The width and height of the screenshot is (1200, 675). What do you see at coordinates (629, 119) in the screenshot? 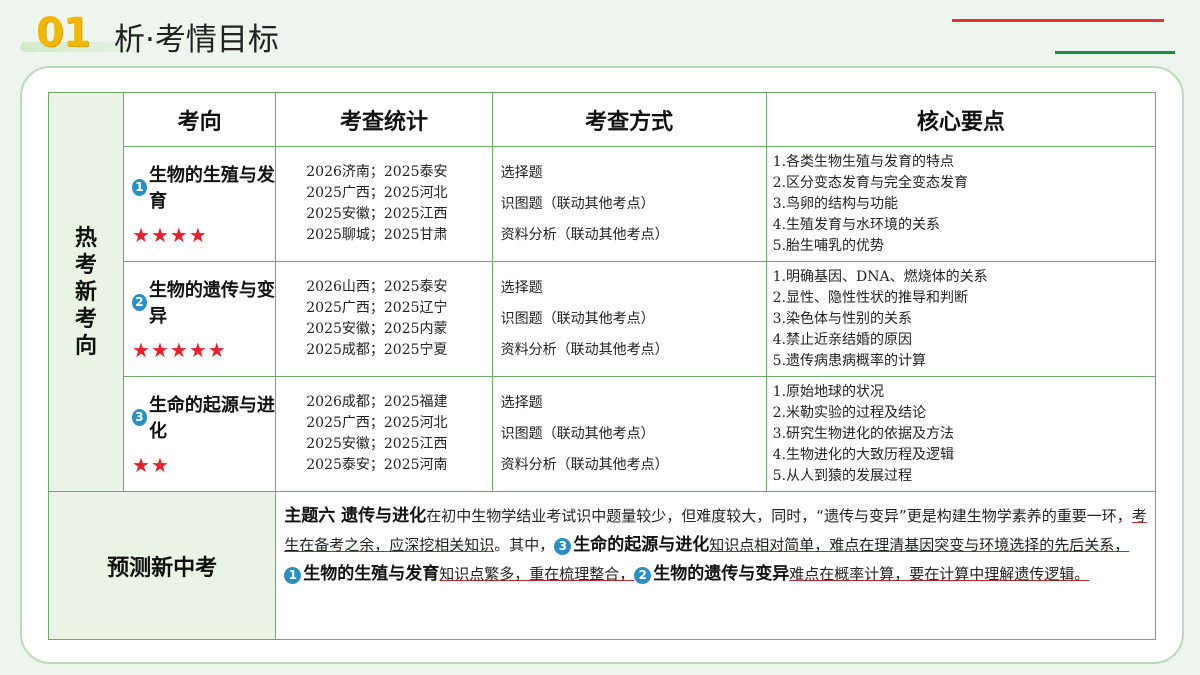
I see `column-header-method: 考查方式` at bounding box center [629, 119].